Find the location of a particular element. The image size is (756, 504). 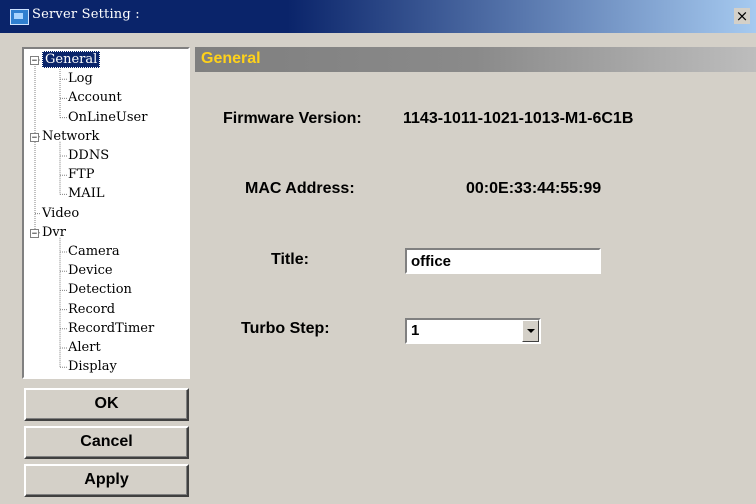

tree-item-label: RecordTimer is located at coordinates (111, 328).